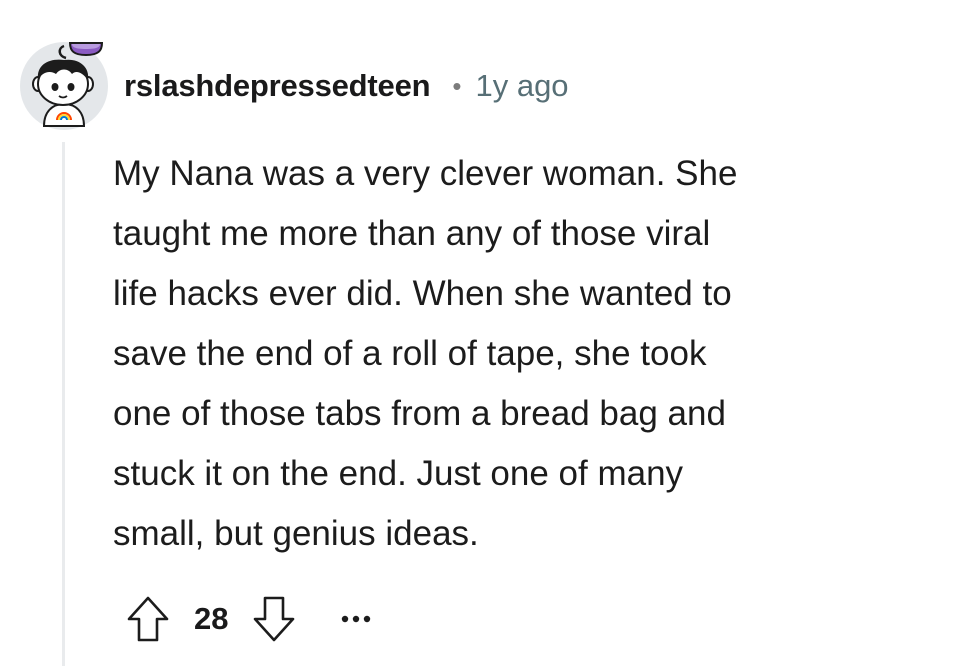  What do you see at coordinates (425, 173) in the screenshot?
I see `comment-body-line: My Nana was a very clever woman. She` at bounding box center [425, 173].